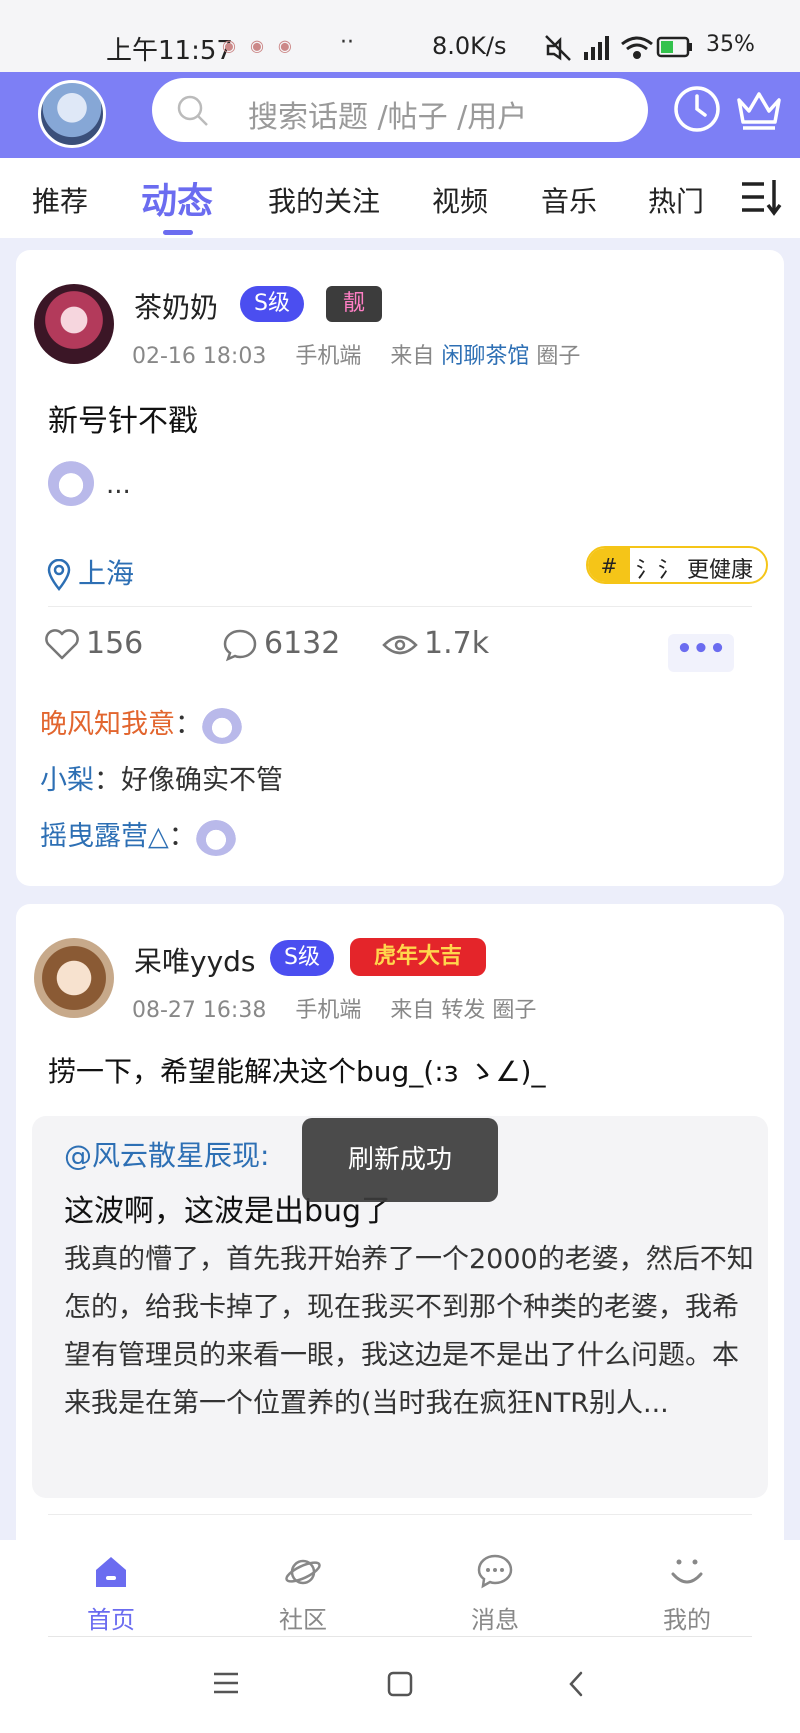 The height and width of the screenshot is (1733, 800). I want to click on battery-icon, so click(674, 47).